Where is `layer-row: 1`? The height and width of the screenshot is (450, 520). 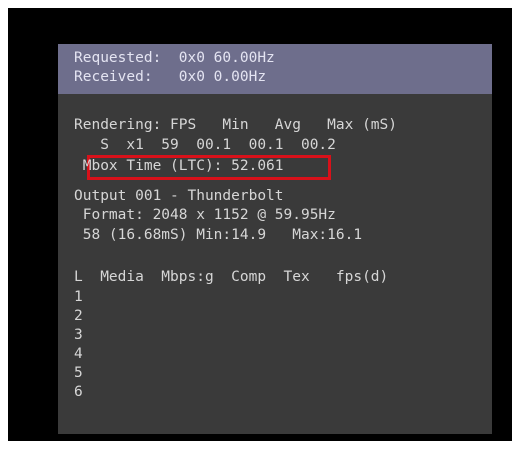
layer-row: 1 is located at coordinates (78, 297).